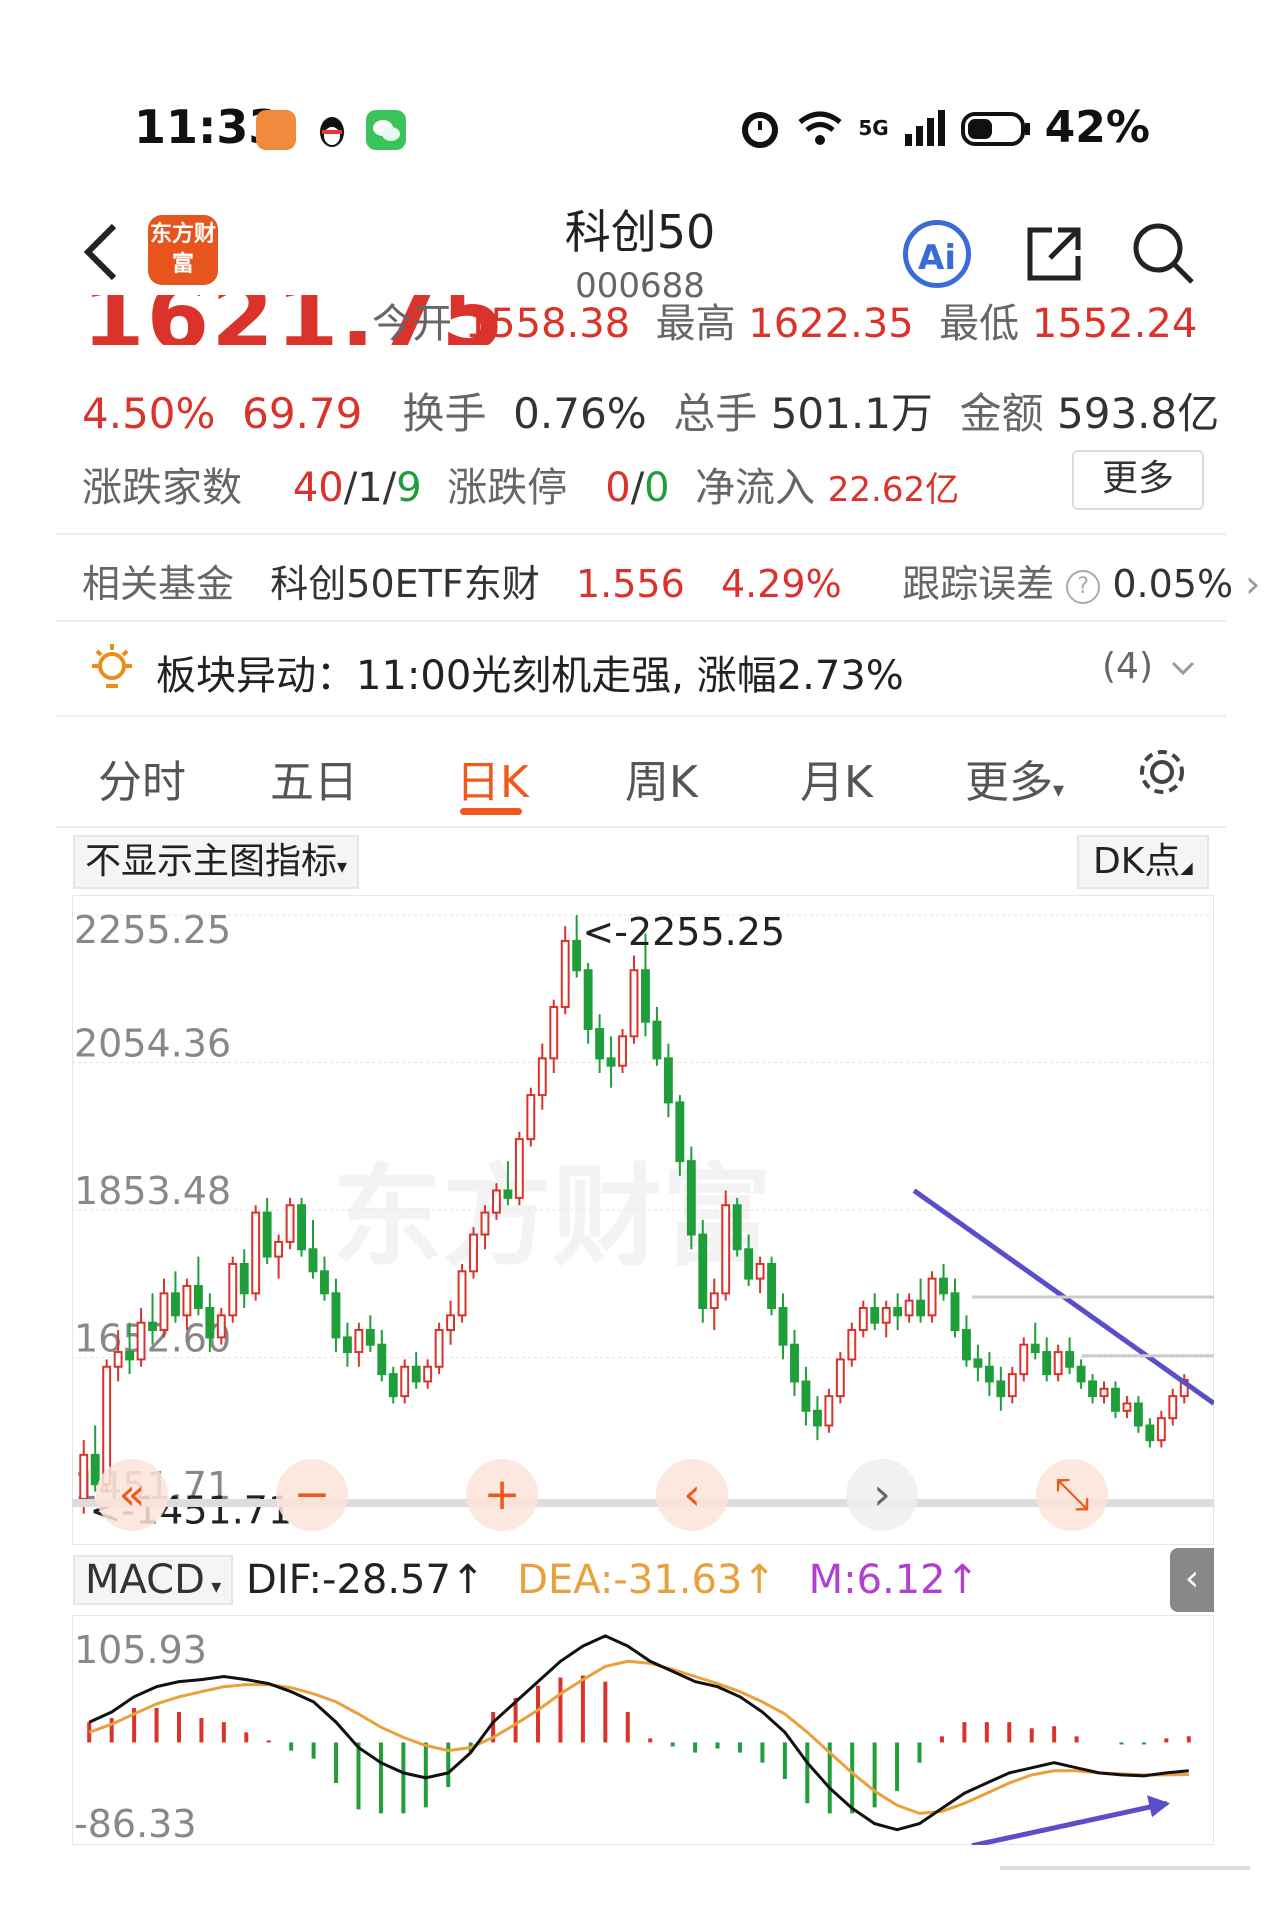 The height and width of the screenshot is (1909, 1280). Describe the element at coordinates (1192, 1580) in the screenshot. I see `collapse-panel-button: ‹` at that location.